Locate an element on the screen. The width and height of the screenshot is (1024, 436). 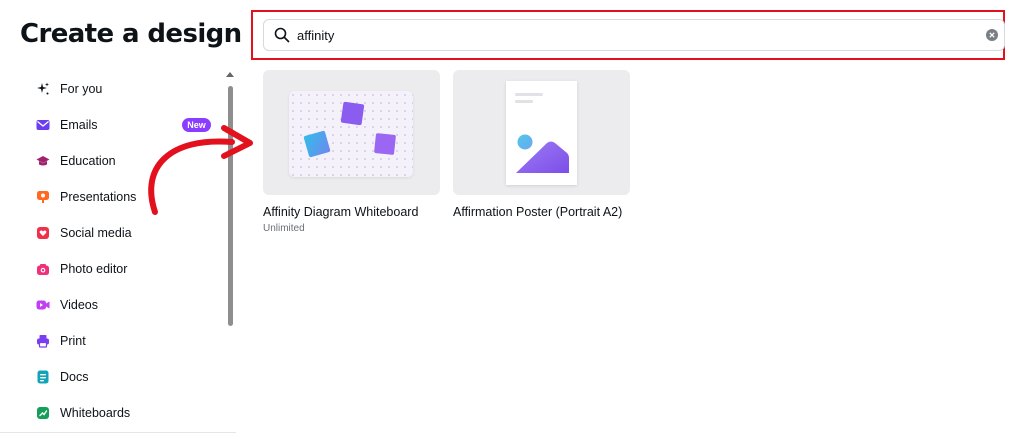
sidebar-item-label: Docs is located at coordinates (74, 377).